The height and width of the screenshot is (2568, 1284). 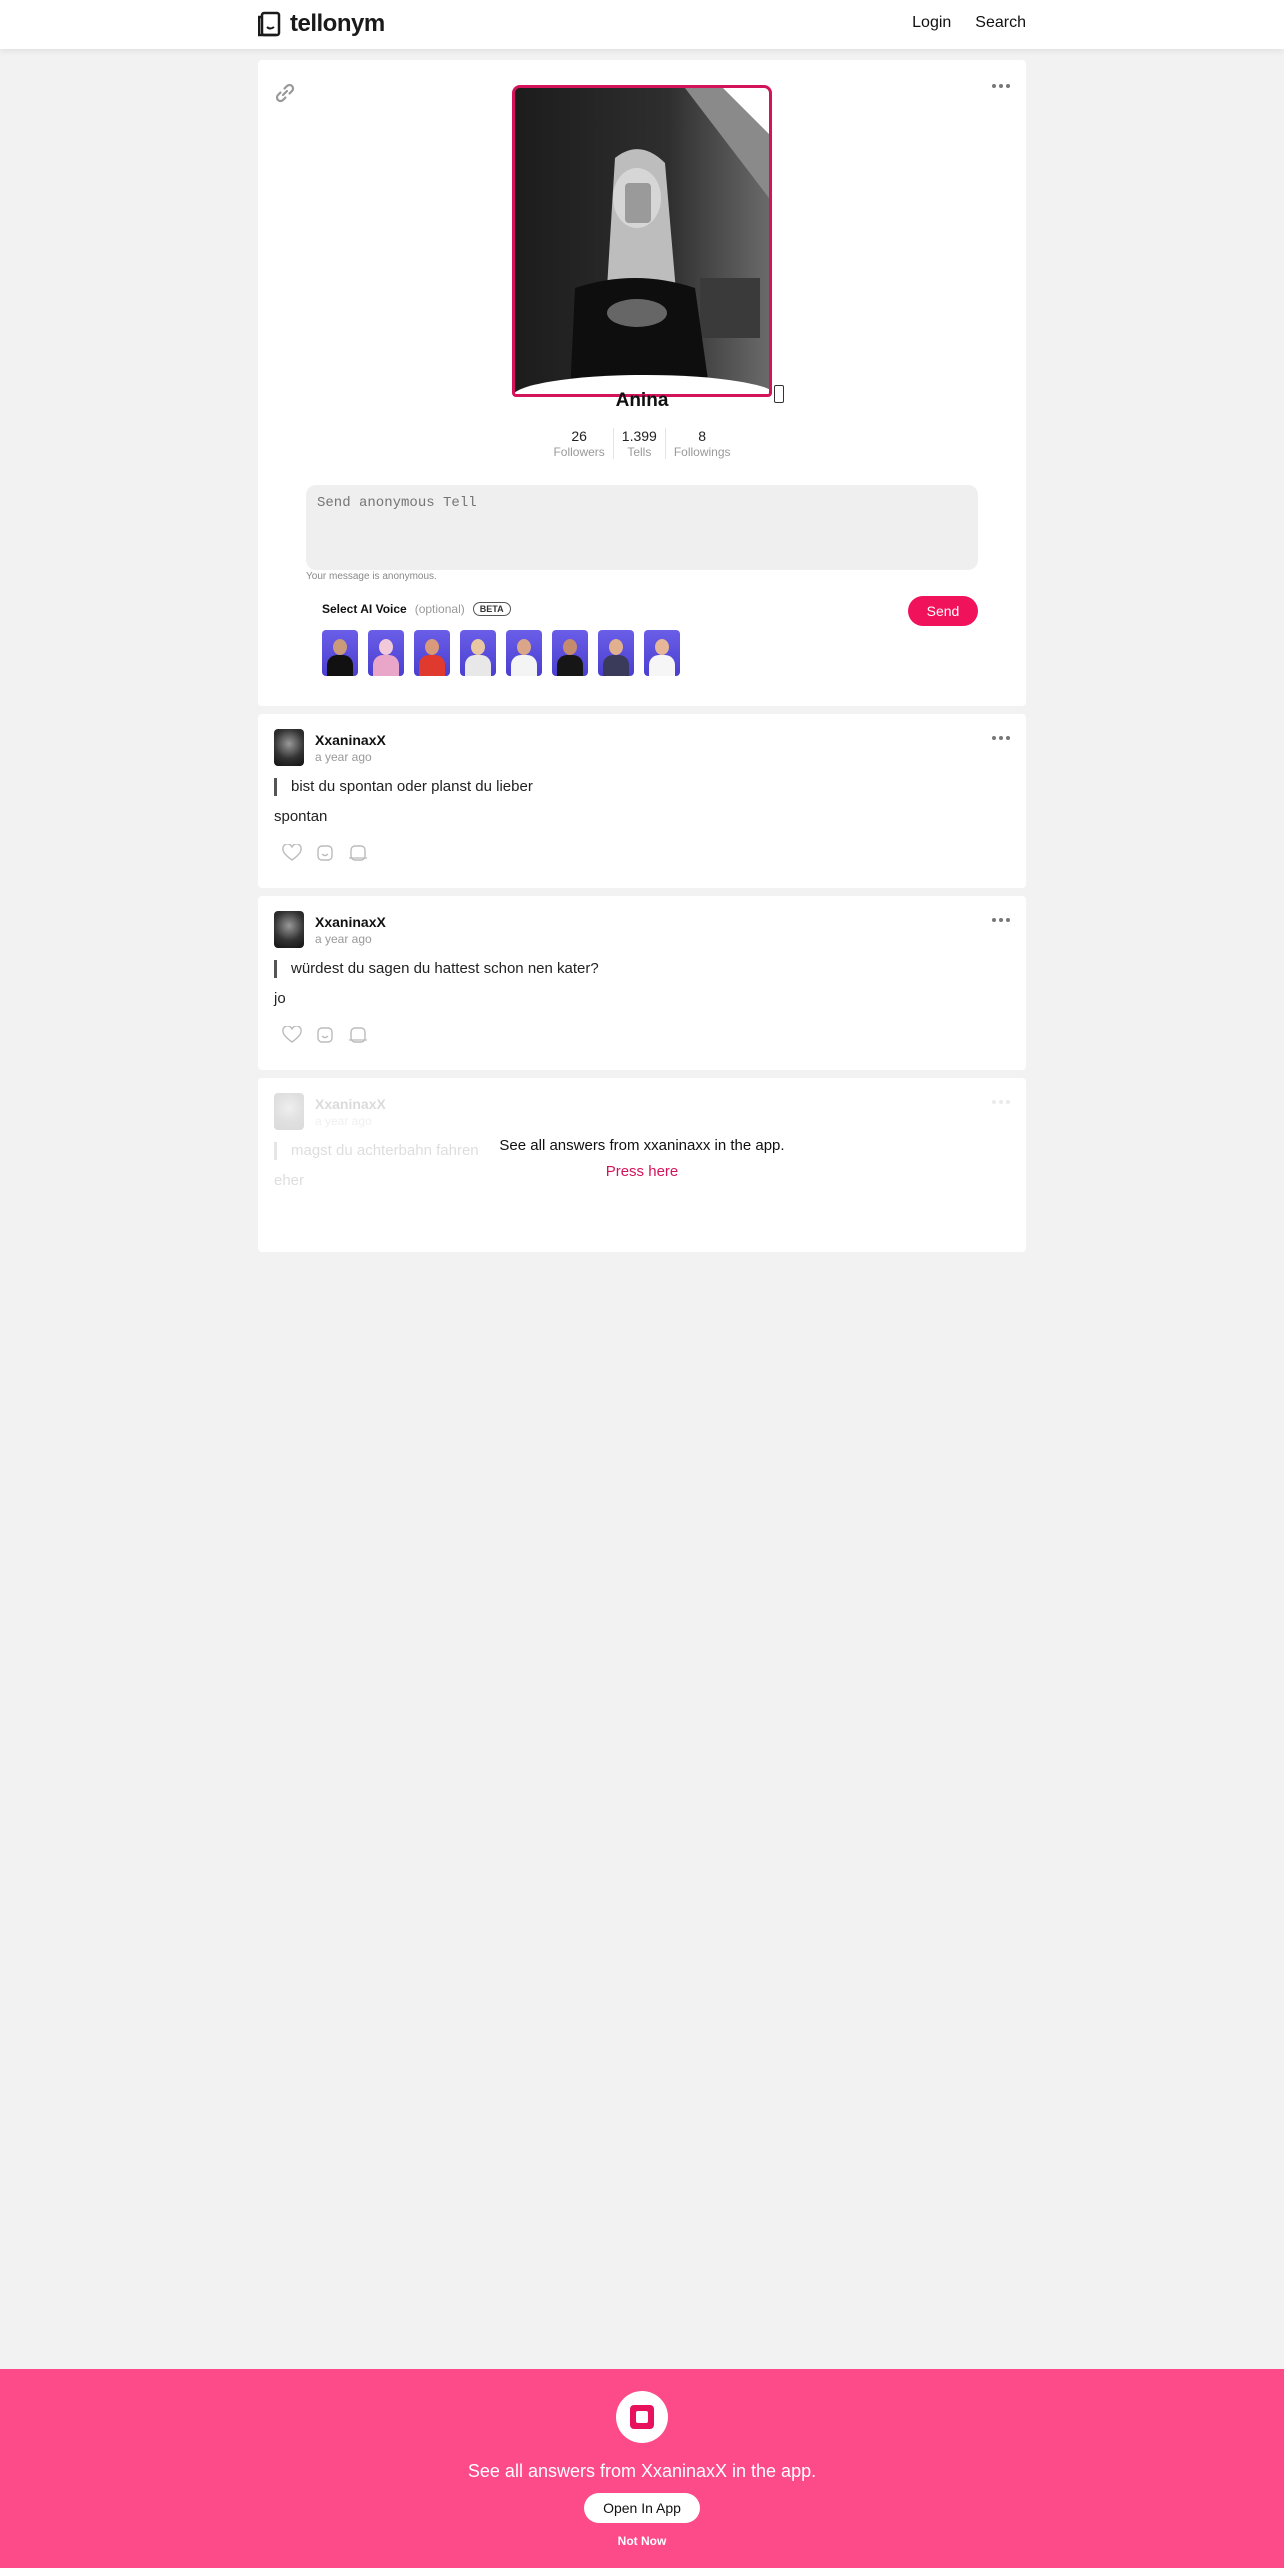 What do you see at coordinates (745, 111) in the screenshot?
I see `corner-fold` at bounding box center [745, 111].